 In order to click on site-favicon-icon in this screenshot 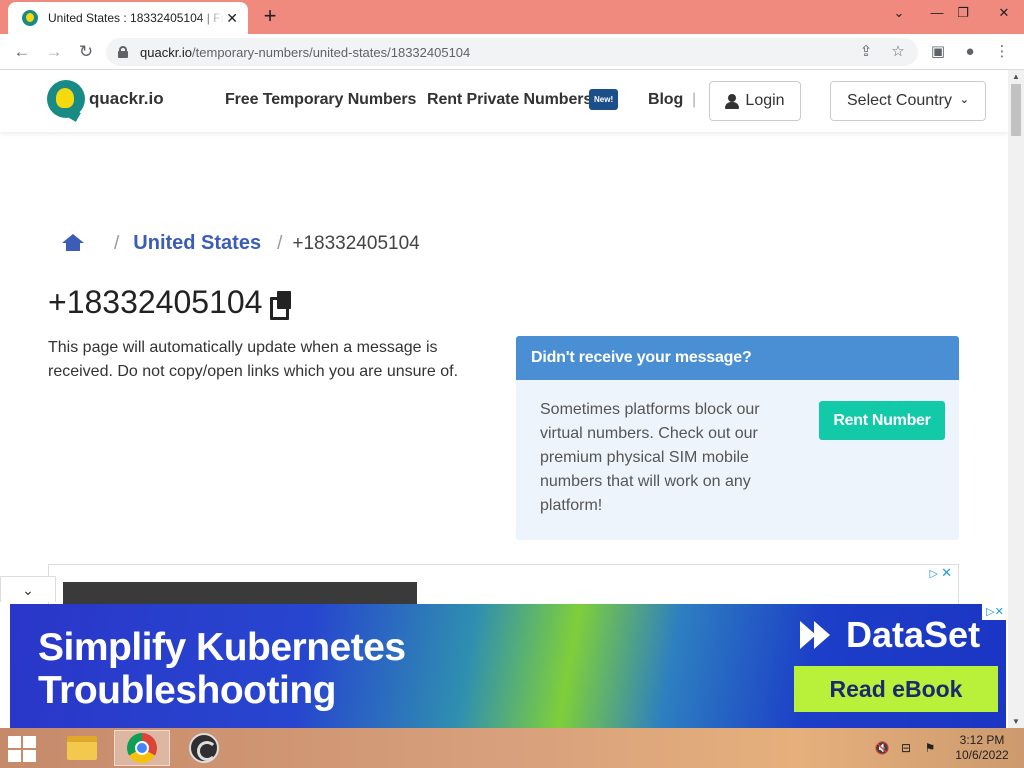, I will do `click(30, 18)`.